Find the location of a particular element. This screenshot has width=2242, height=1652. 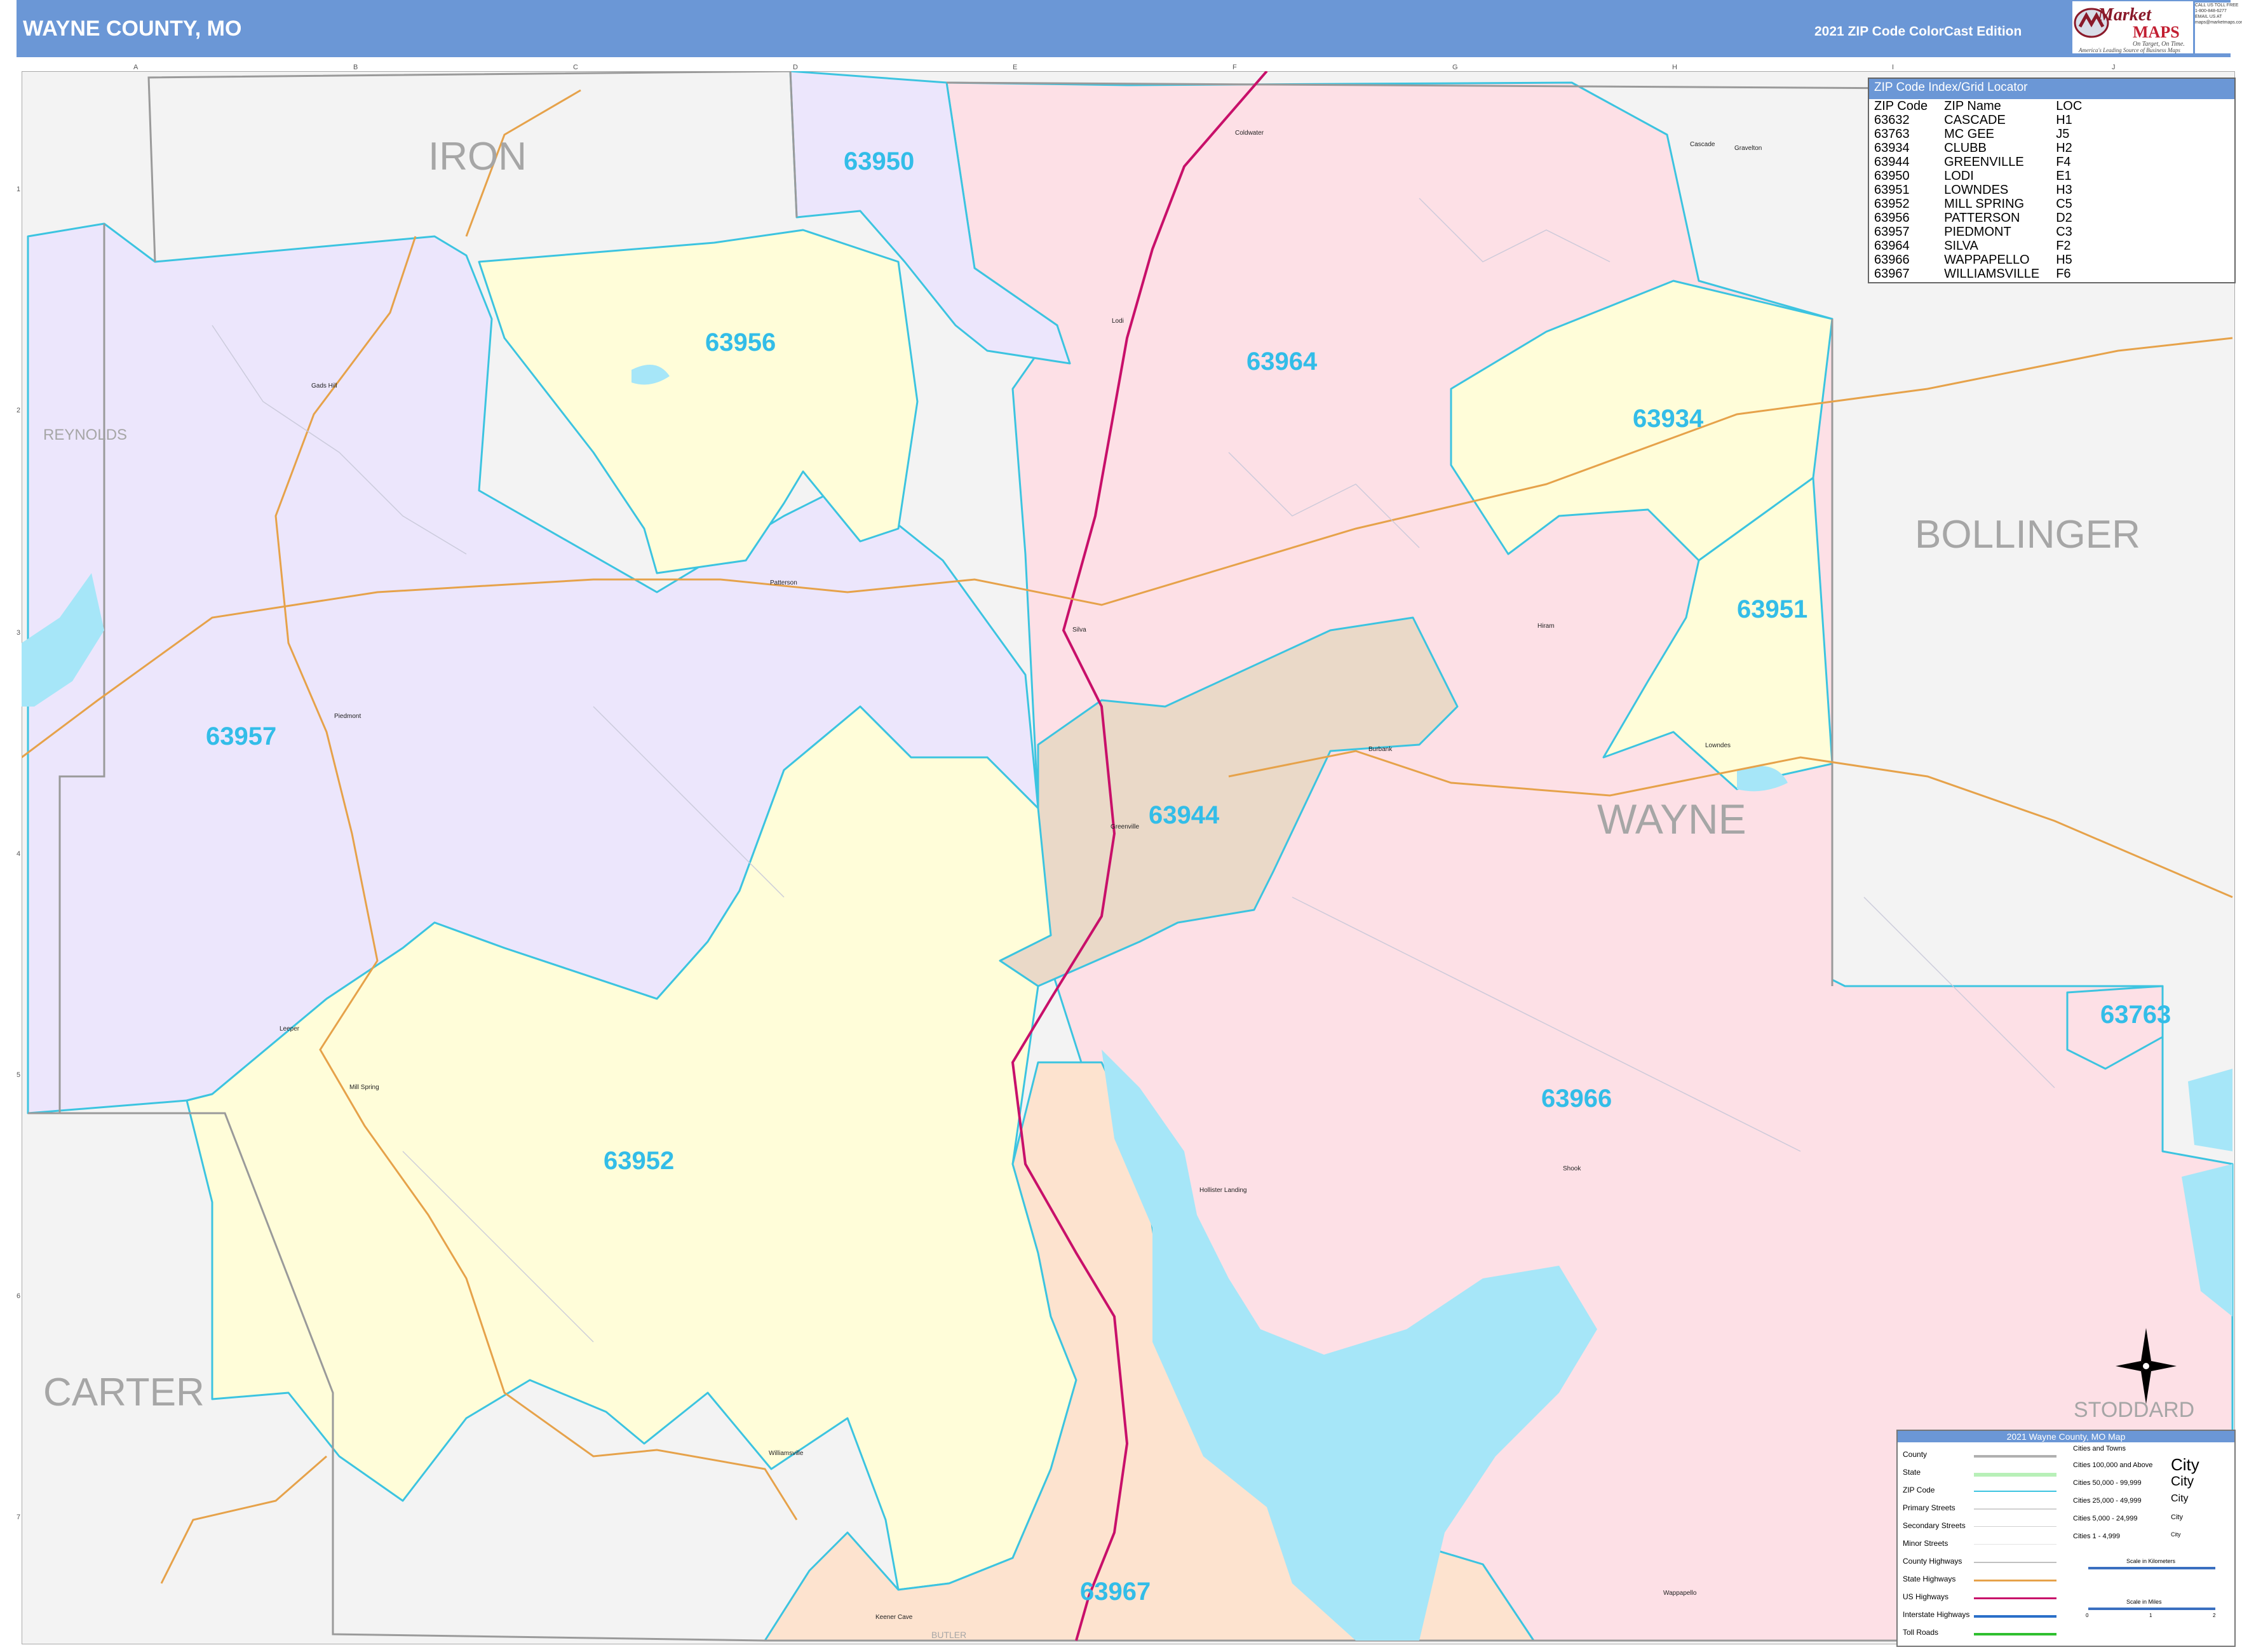

county-label-reynolds: REYNOLDS is located at coordinates (85, 435).